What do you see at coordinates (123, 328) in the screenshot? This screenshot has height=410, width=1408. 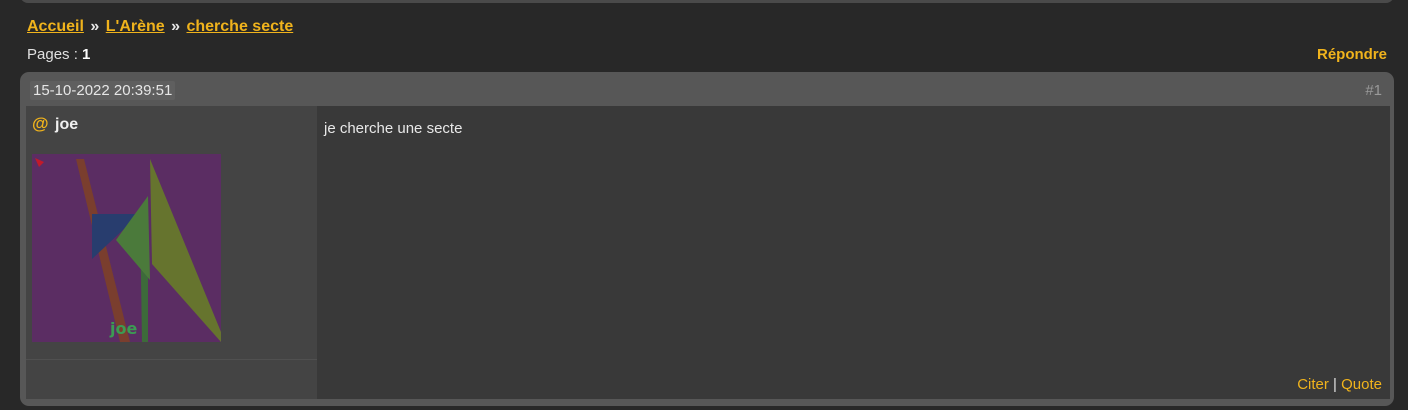 I see `avatar-signature: joe` at bounding box center [123, 328].